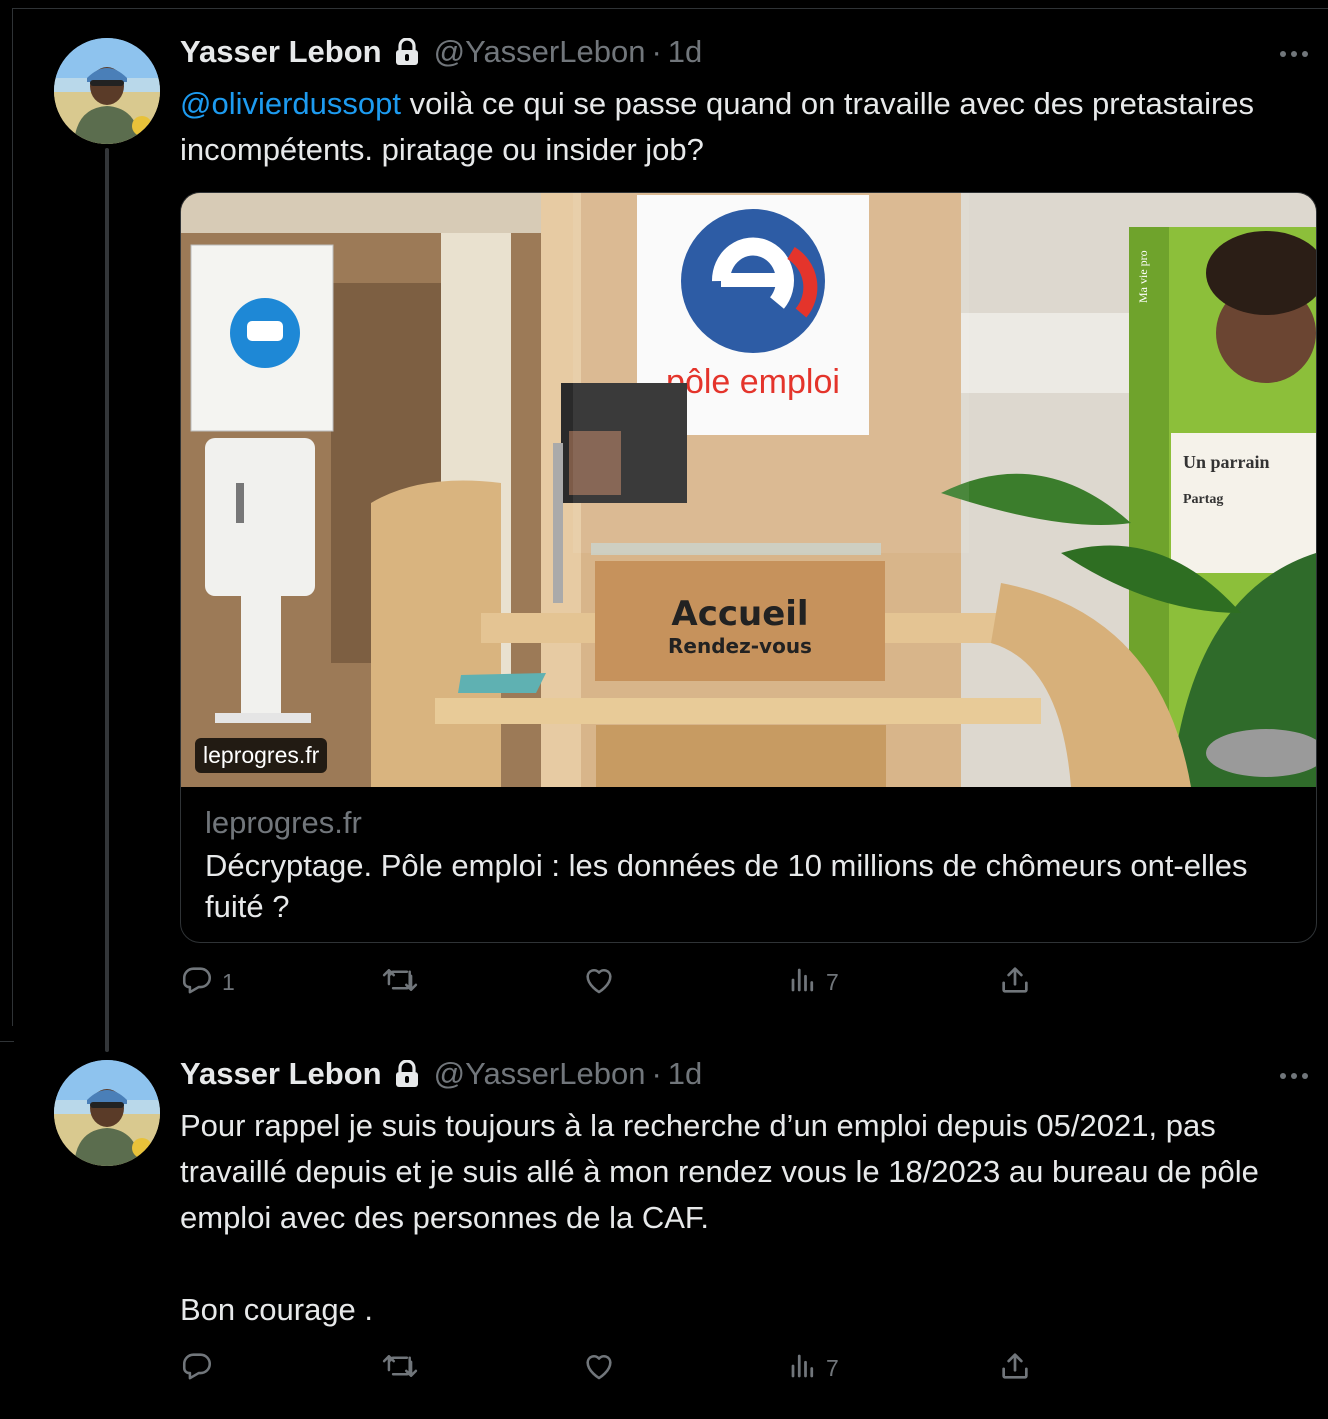  I want to click on poster-line-2: Partag, so click(1203, 499).